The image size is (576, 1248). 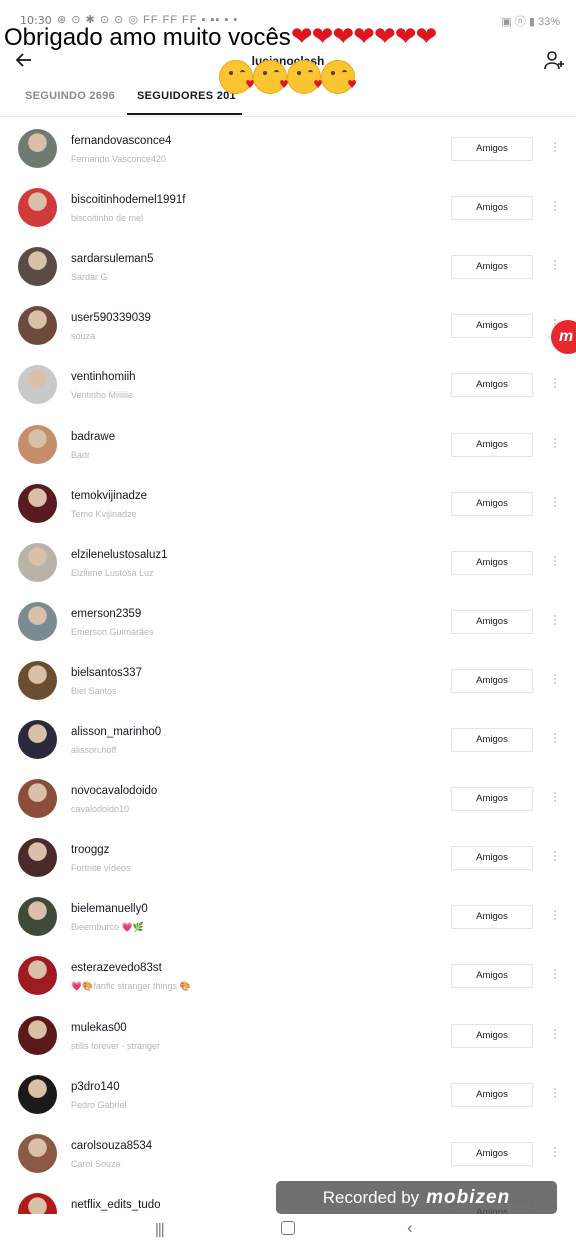 What do you see at coordinates (121, 141) in the screenshot?
I see `follower-username: fernandovasconce4` at bounding box center [121, 141].